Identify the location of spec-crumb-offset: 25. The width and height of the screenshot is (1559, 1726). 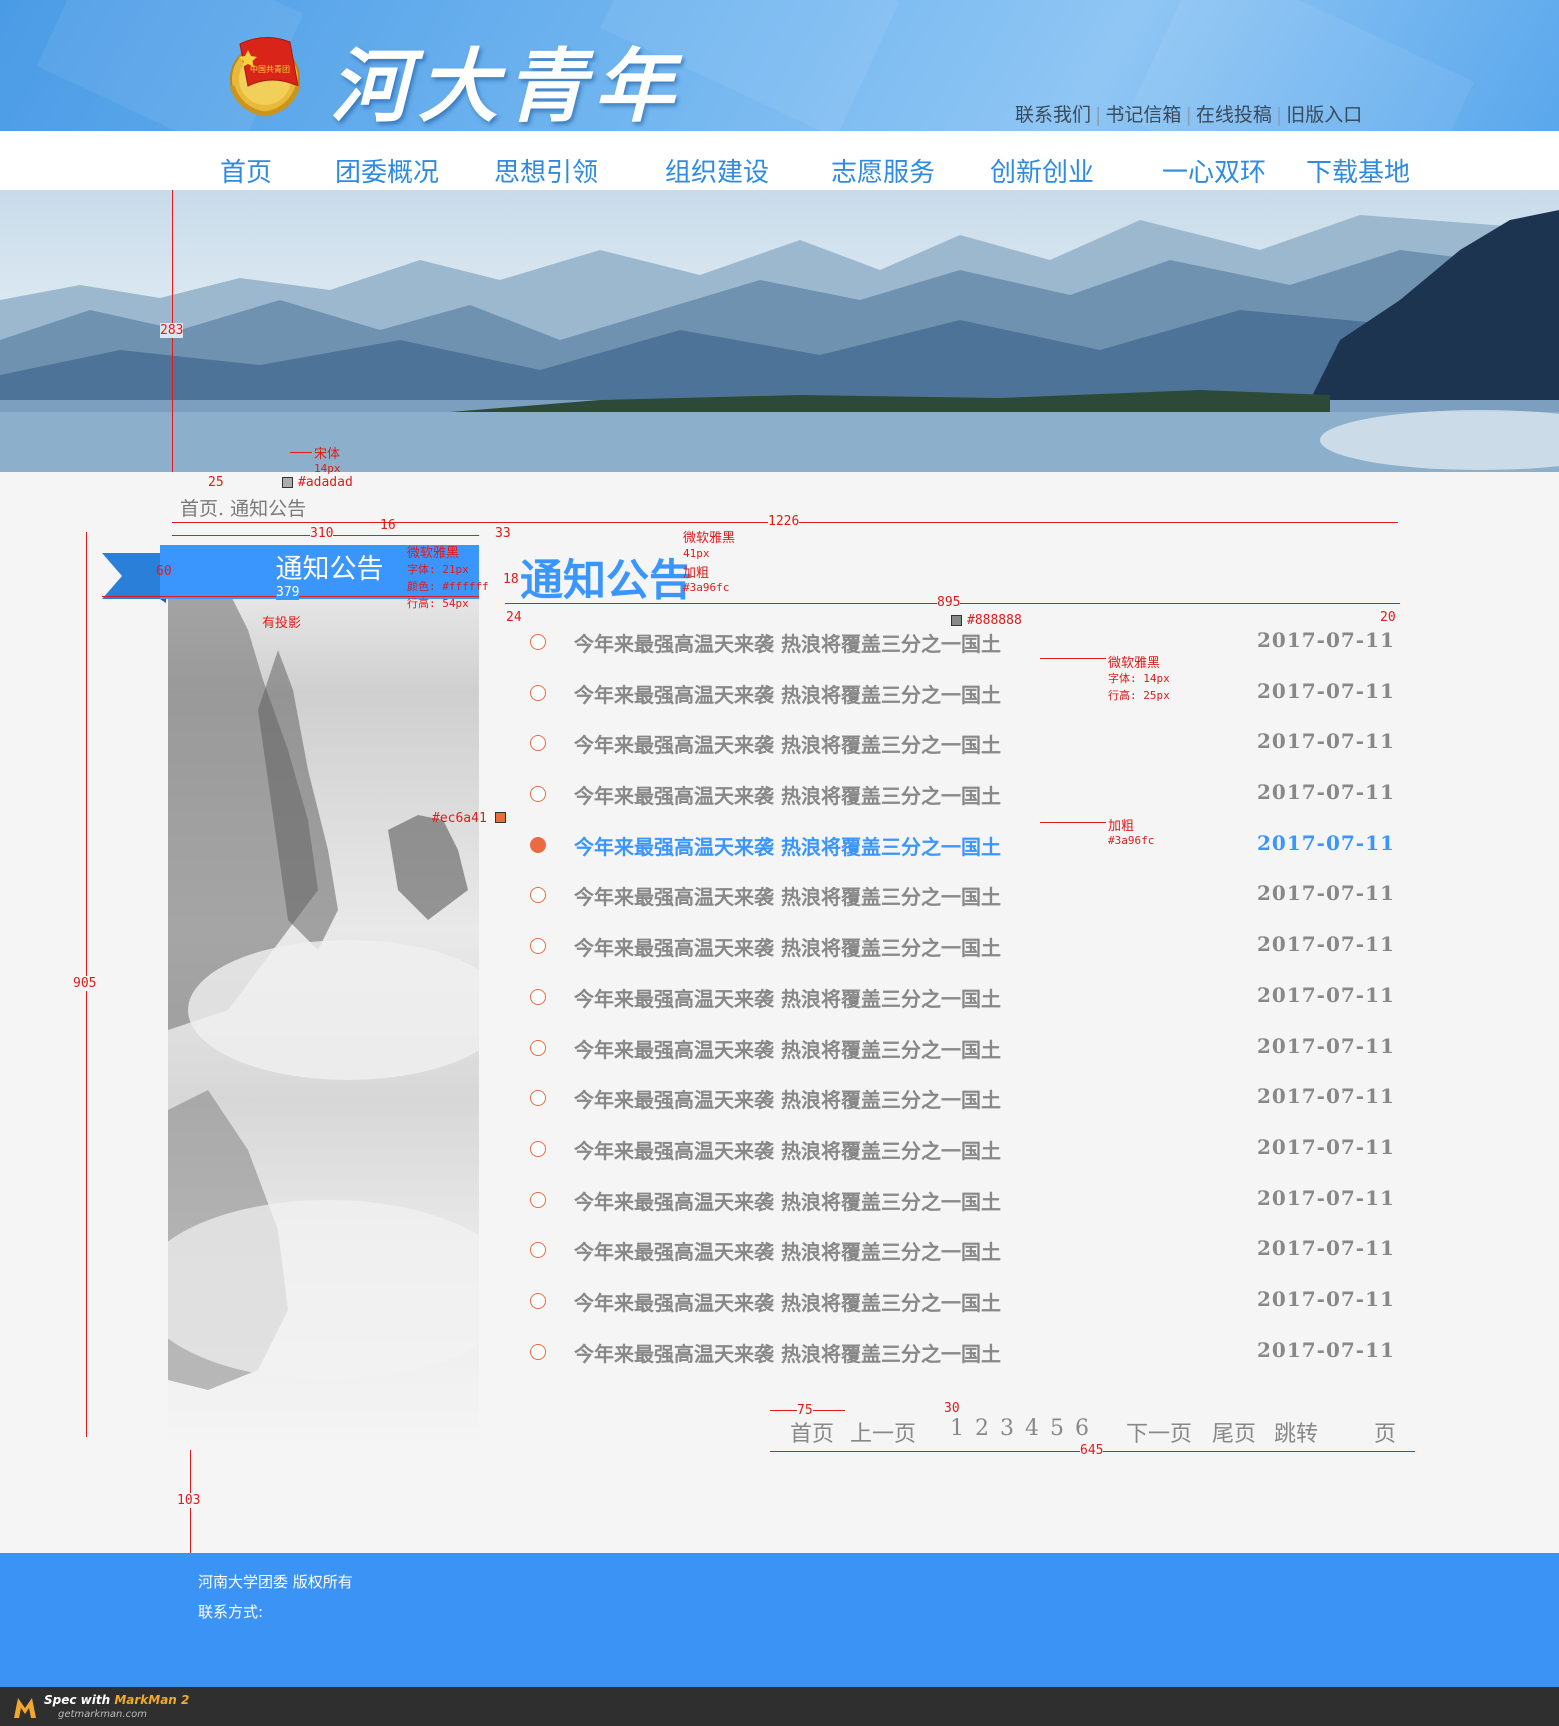
(216, 482).